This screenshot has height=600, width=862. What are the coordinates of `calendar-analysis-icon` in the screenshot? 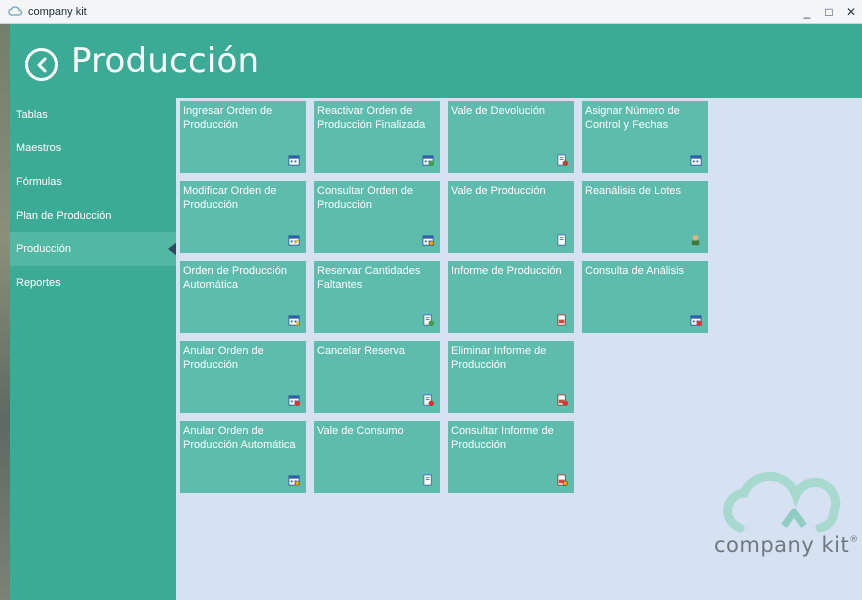 It's located at (696, 321).